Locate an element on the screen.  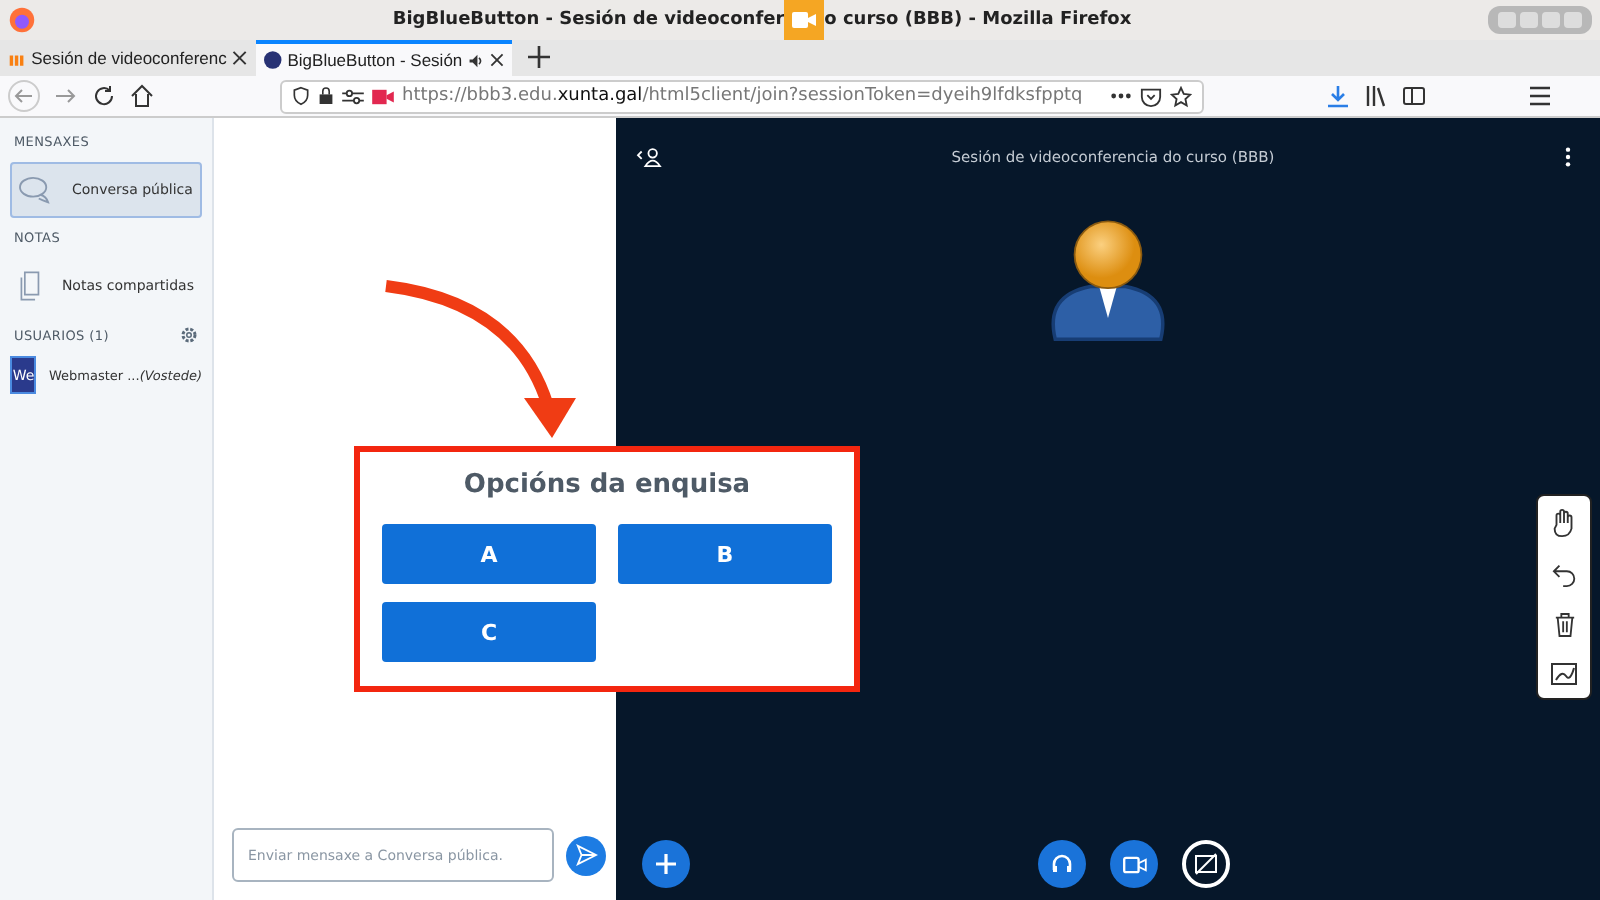
home-icon is located at coordinates (142, 96).